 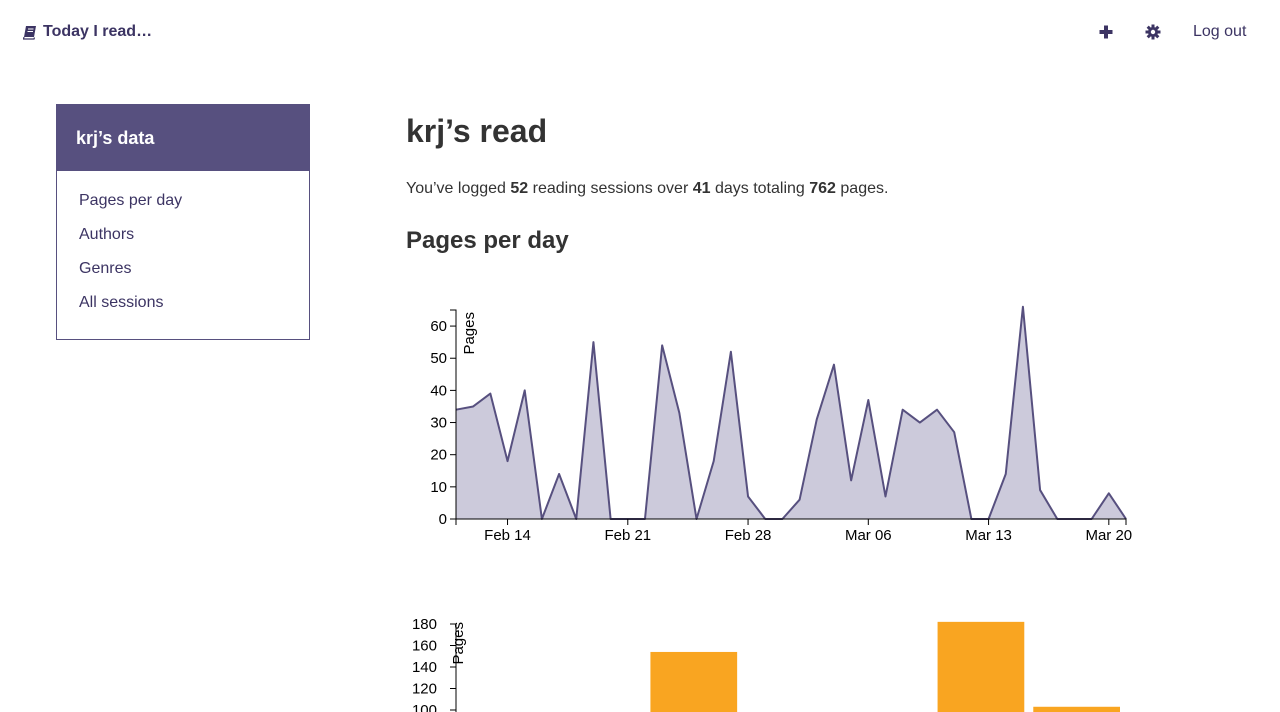 I want to click on summary-mid-2: days totaling, so click(x=760, y=188).